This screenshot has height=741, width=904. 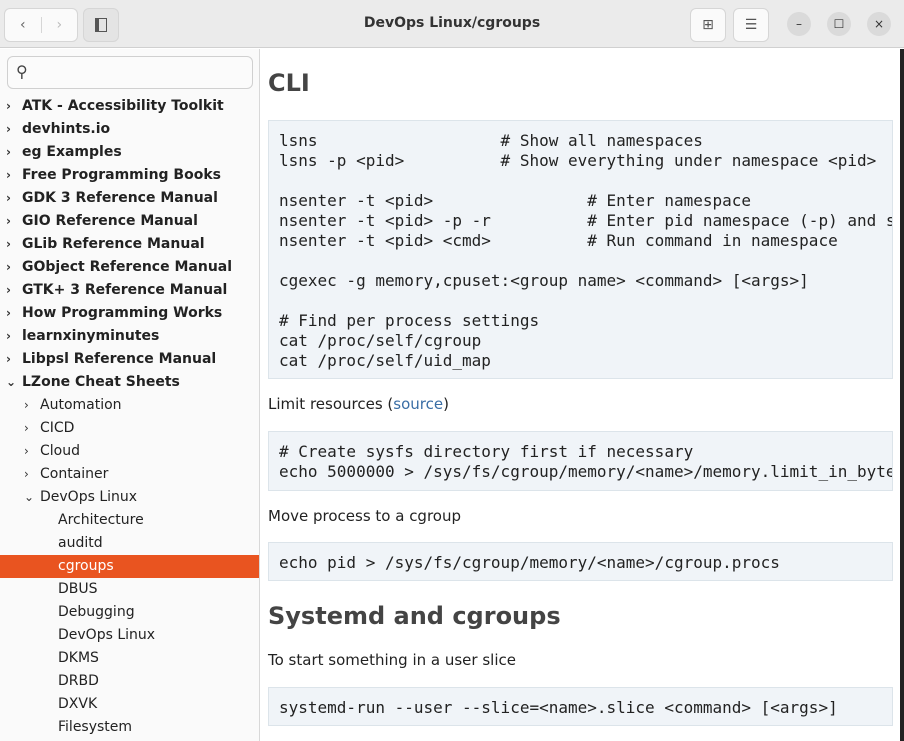 I want to click on tree-item-label: DXVK, so click(x=78, y=704).